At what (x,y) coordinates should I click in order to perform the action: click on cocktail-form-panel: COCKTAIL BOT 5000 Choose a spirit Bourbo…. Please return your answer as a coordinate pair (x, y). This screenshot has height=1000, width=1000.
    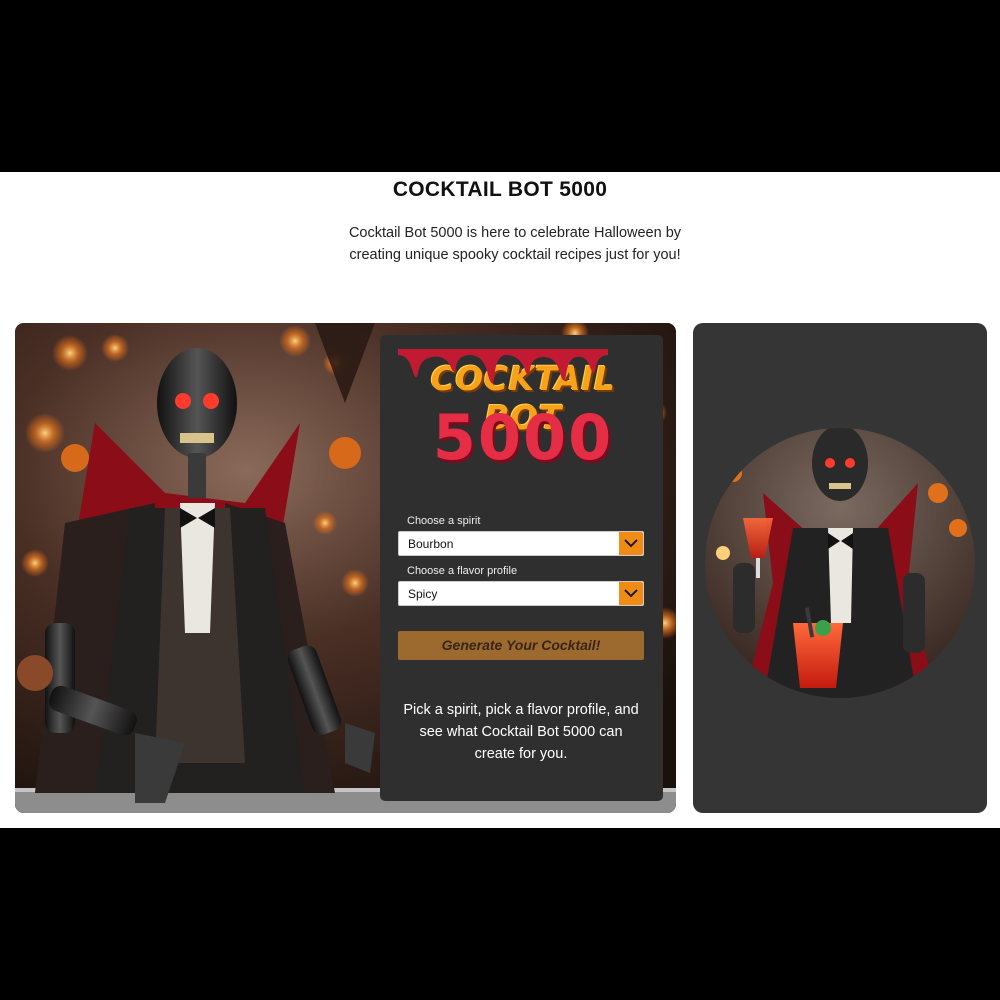
    Looking at the image, I should click on (521, 568).